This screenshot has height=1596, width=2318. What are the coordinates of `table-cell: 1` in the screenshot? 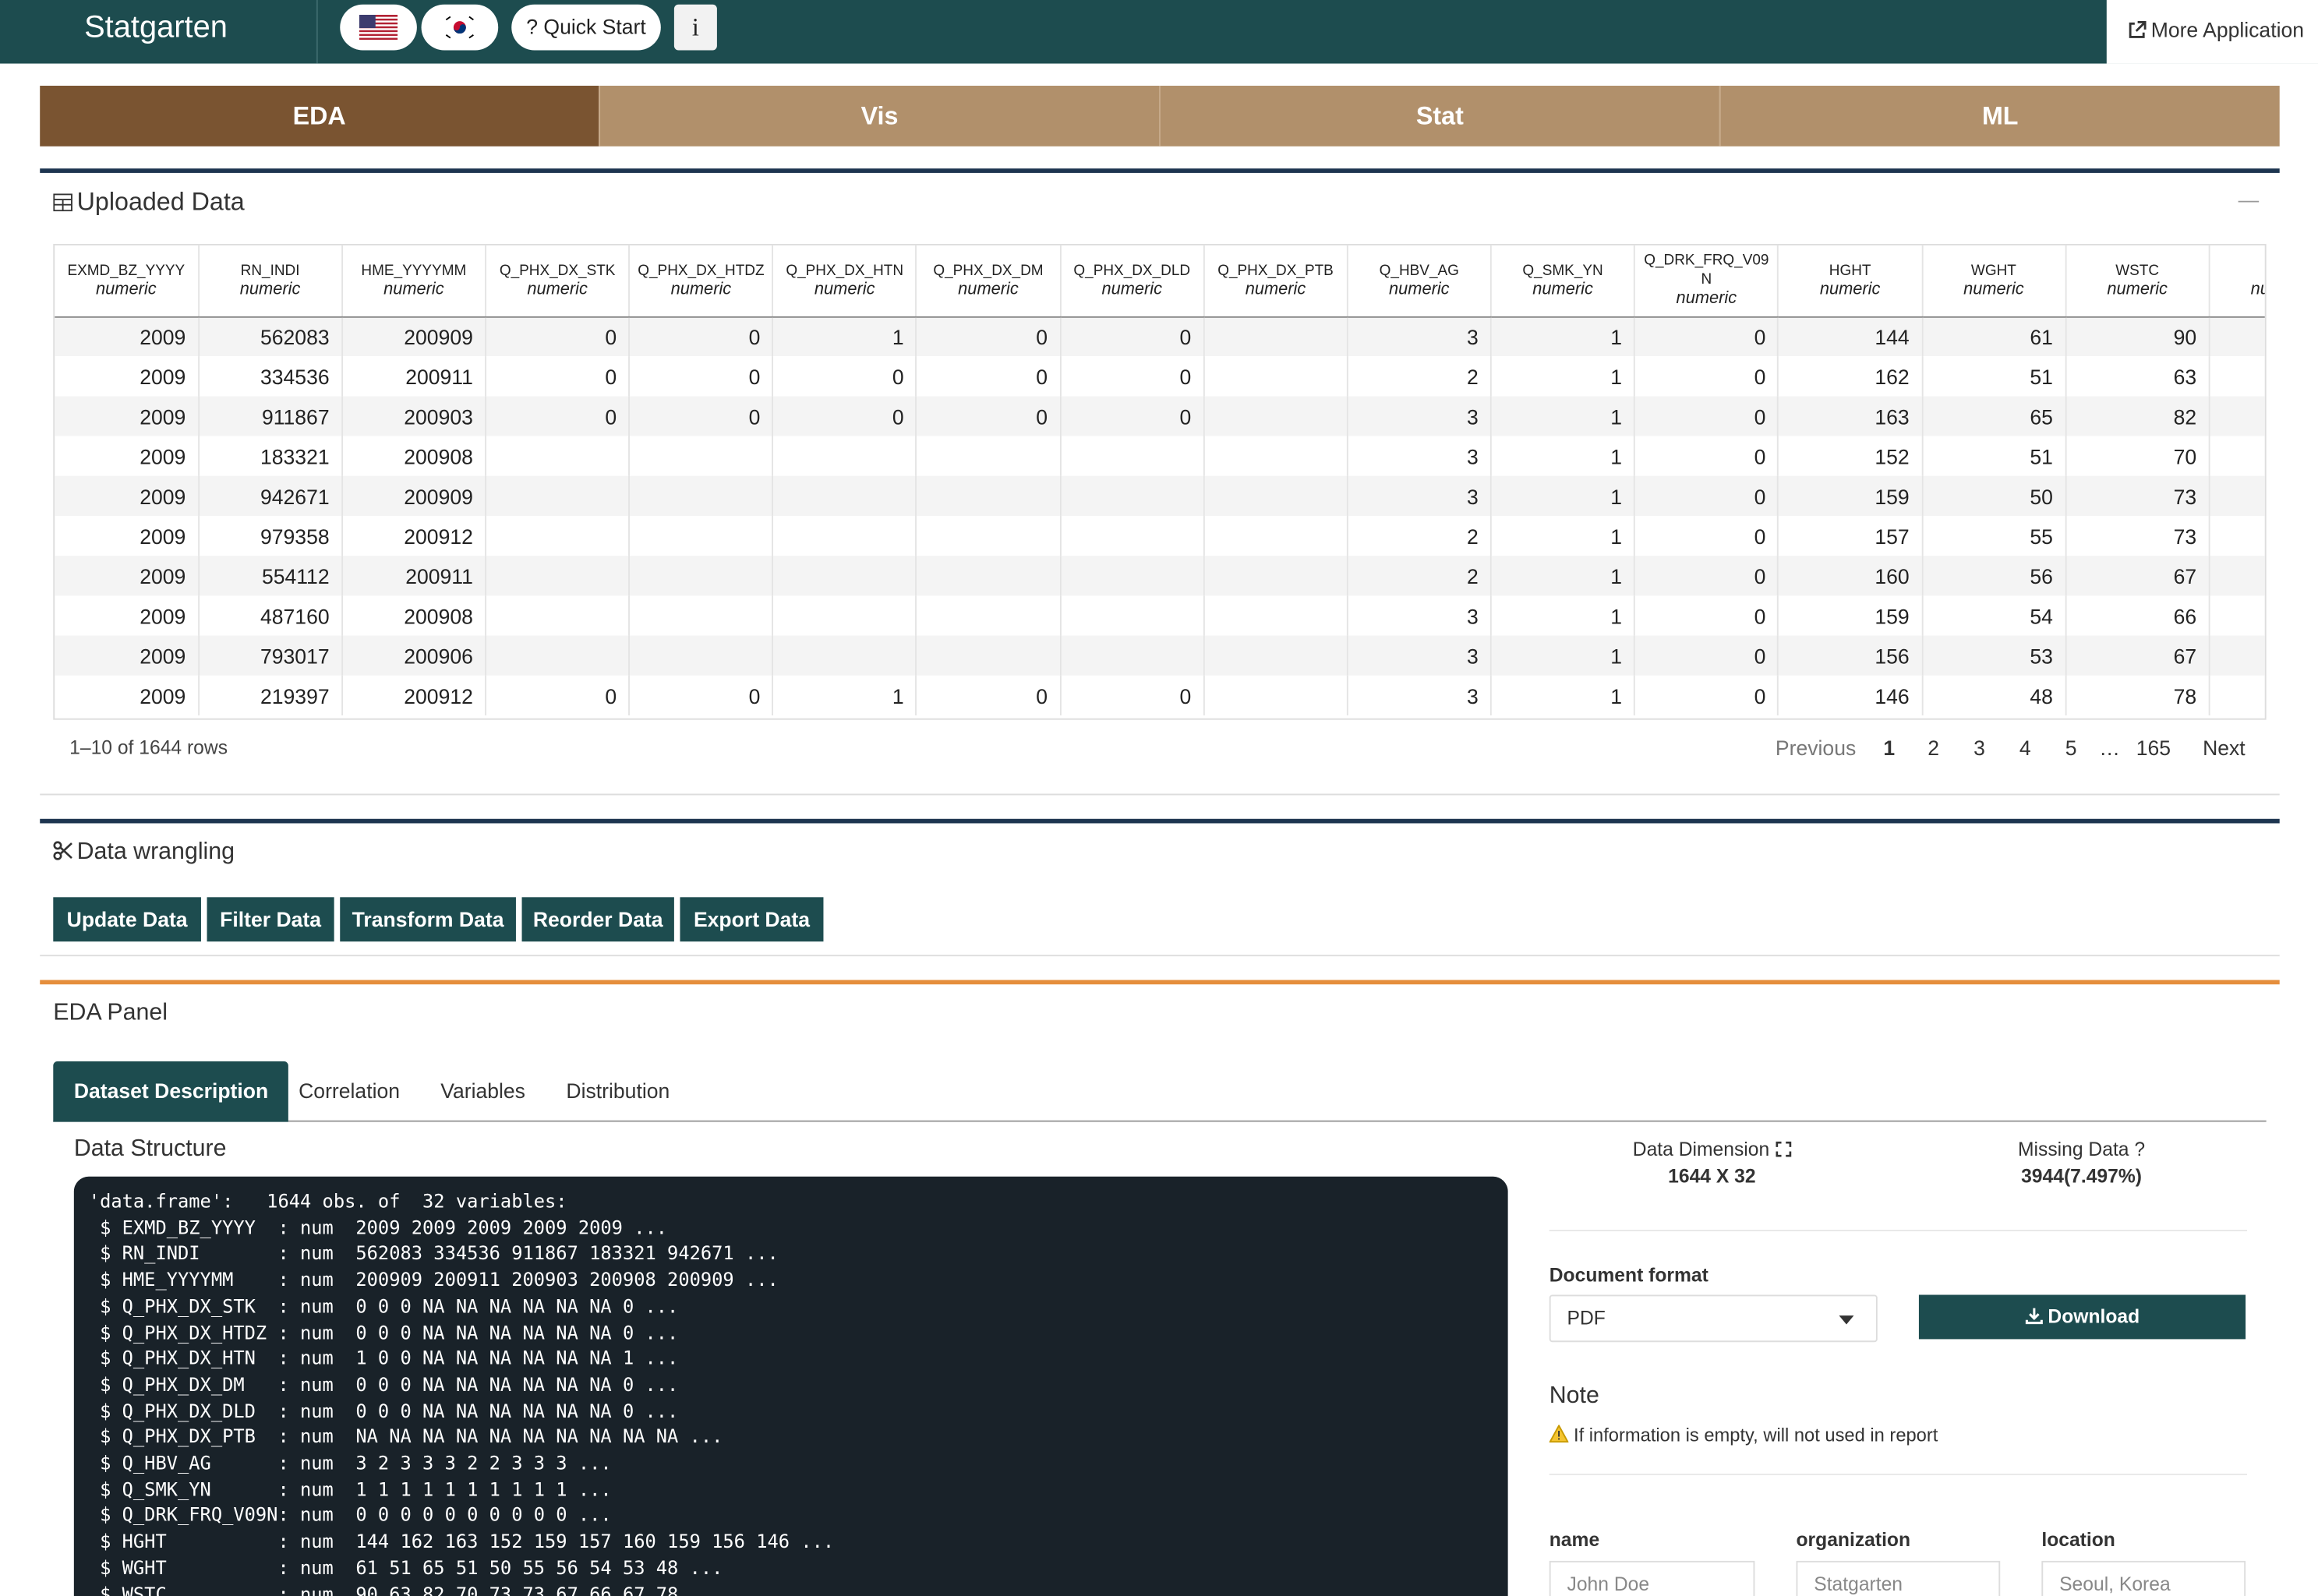 It's located at (1563, 535).